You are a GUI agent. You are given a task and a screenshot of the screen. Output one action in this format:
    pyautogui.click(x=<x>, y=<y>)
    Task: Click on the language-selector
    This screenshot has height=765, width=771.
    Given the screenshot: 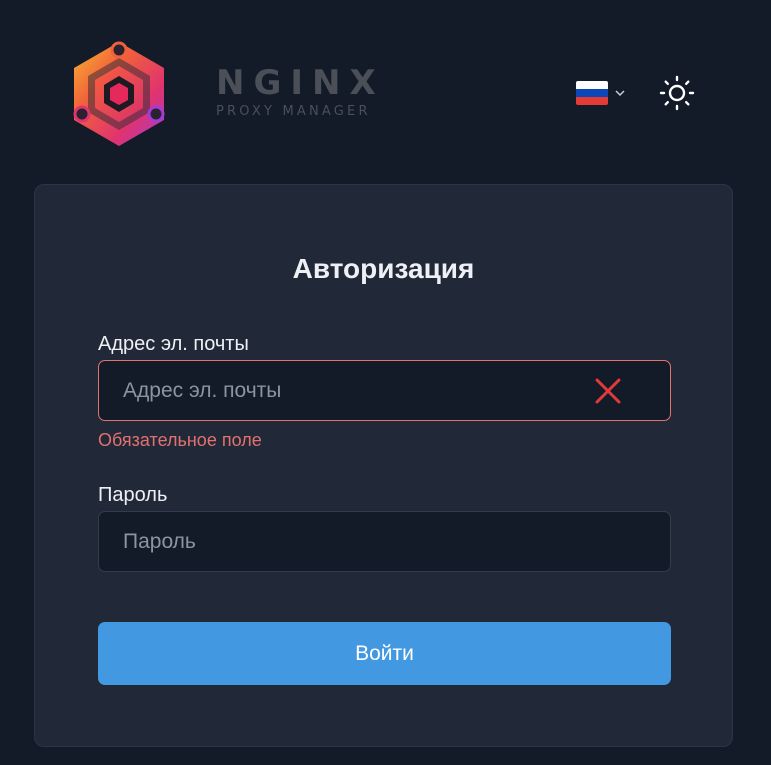 What is the action you would take?
    pyautogui.click(x=602, y=93)
    